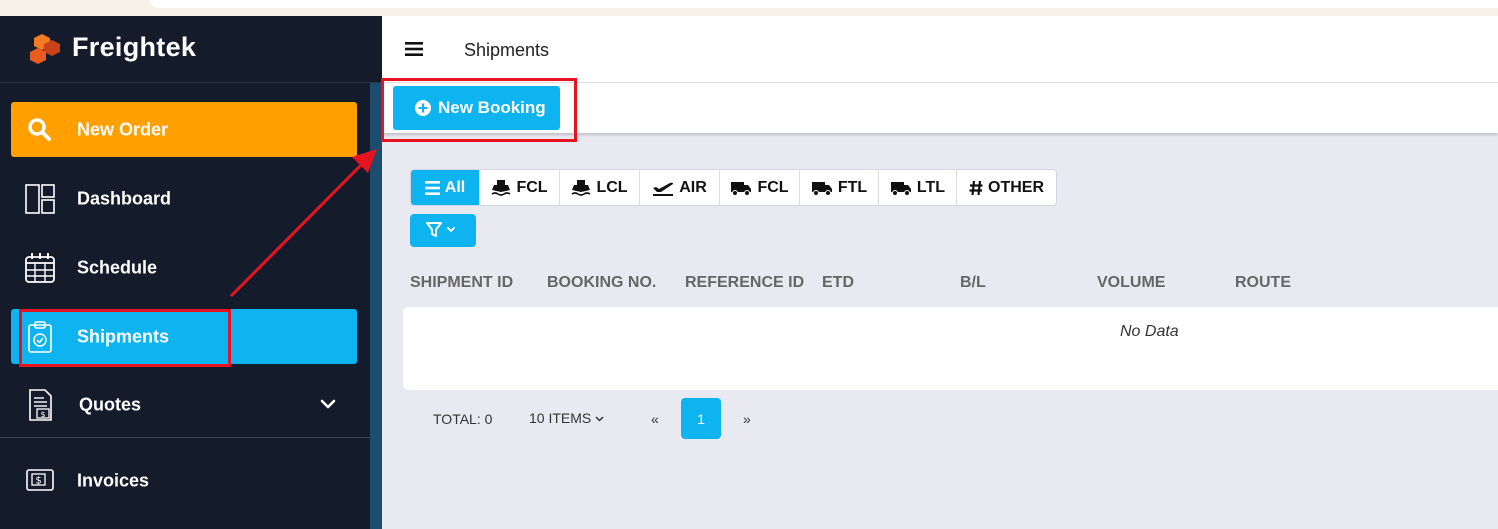 This screenshot has width=1498, height=529. I want to click on sidebar-item-label: Schedule, so click(117, 267).